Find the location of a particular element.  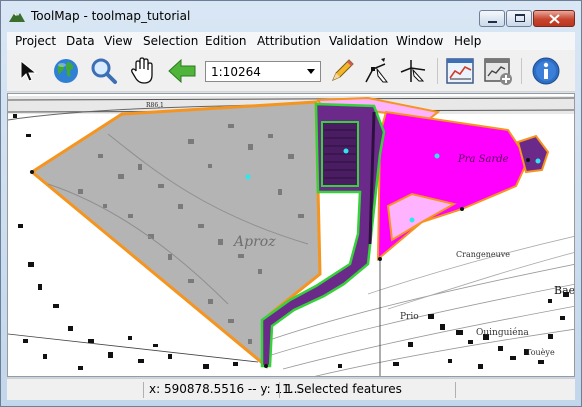

profile-add-icon is located at coordinates (498, 71).